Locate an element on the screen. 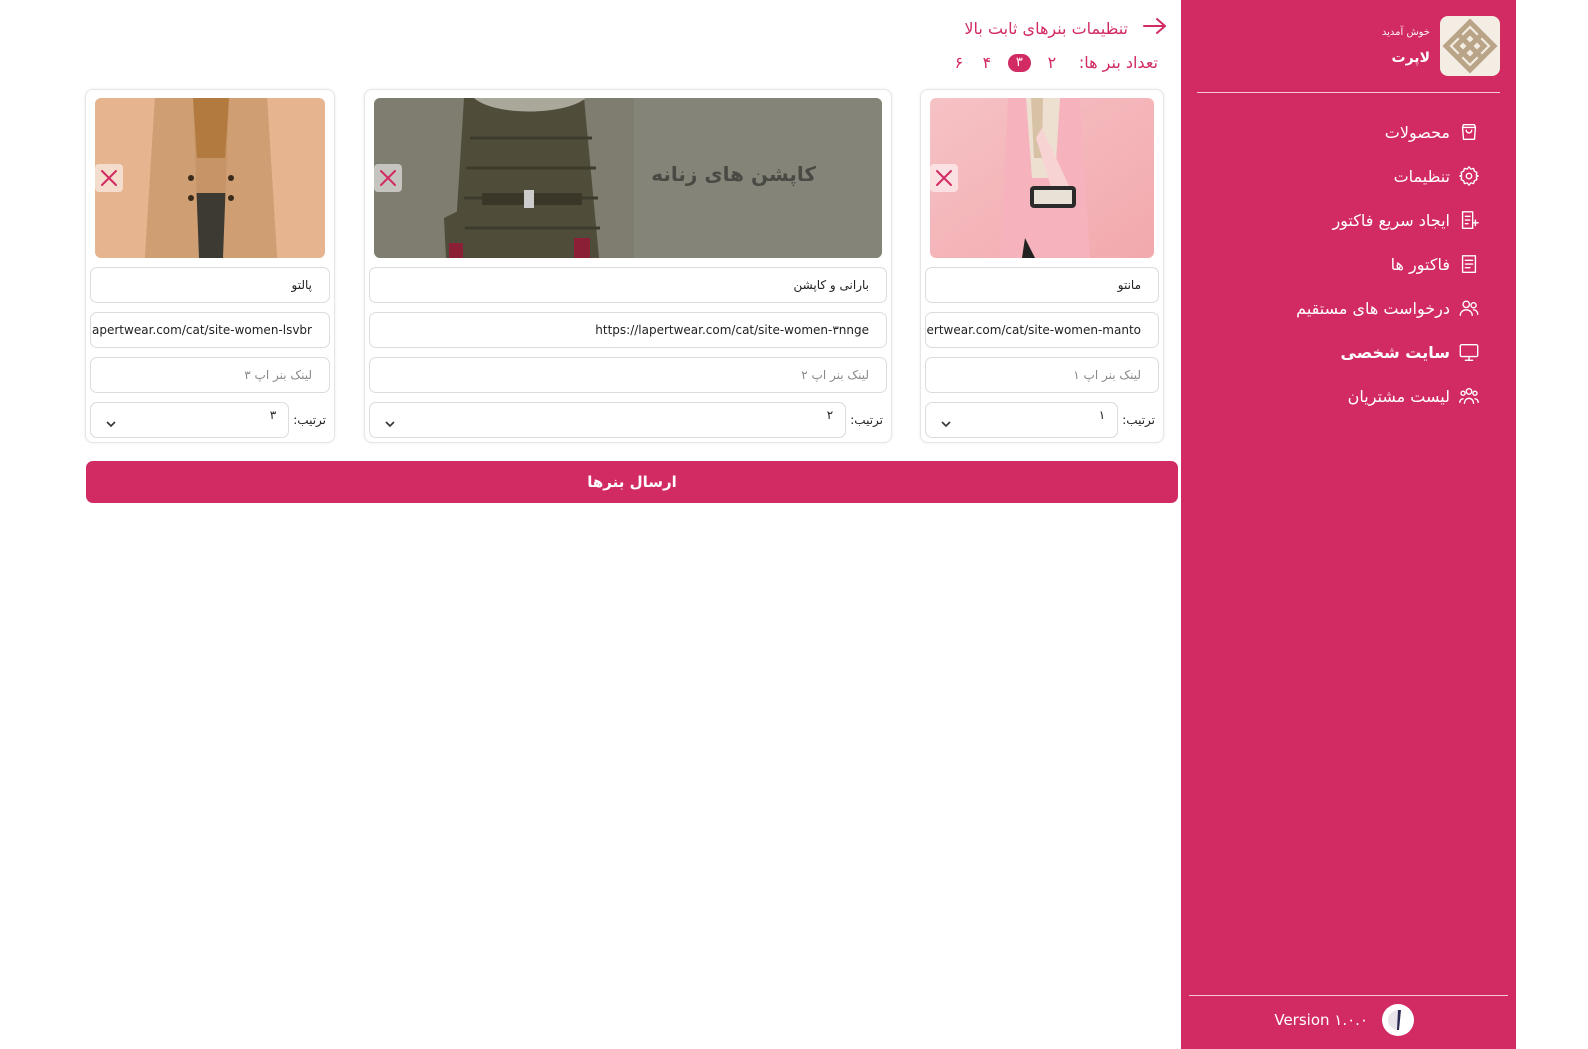 The width and height of the screenshot is (1588, 1049). sidebar-item-label: محصولات is located at coordinates (1417, 132).